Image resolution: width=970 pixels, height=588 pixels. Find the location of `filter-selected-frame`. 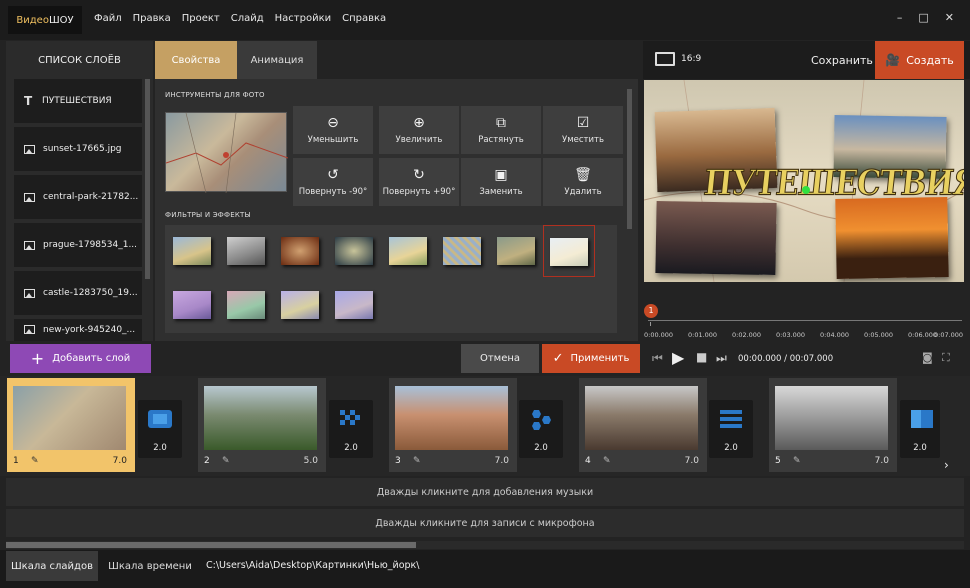

filter-selected-frame is located at coordinates (569, 251).